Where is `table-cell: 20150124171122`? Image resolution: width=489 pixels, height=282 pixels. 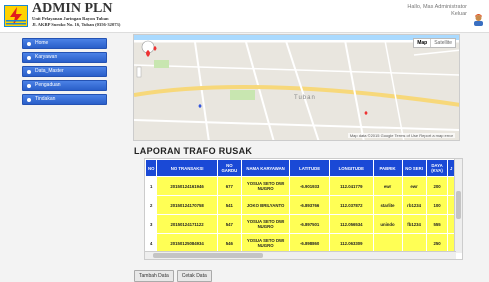 table-cell: 20150124171122 is located at coordinates (187, 224).